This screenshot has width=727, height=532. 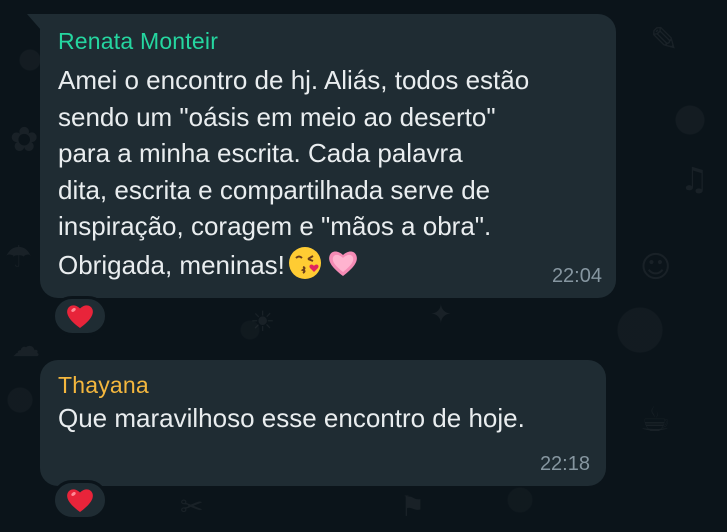 What do you see at coordinates (263, 321) in the screenshot?
I see `wallpaper-doodle: ☀` at bounding box center [263, 321].